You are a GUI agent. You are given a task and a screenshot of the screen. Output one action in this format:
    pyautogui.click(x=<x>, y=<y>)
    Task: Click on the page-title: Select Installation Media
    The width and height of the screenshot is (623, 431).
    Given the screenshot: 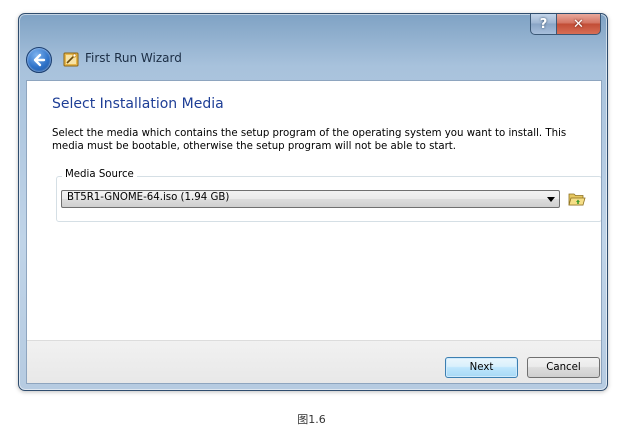 What is the action you would take?
    pyautogui.click(x=138, y=104)
    